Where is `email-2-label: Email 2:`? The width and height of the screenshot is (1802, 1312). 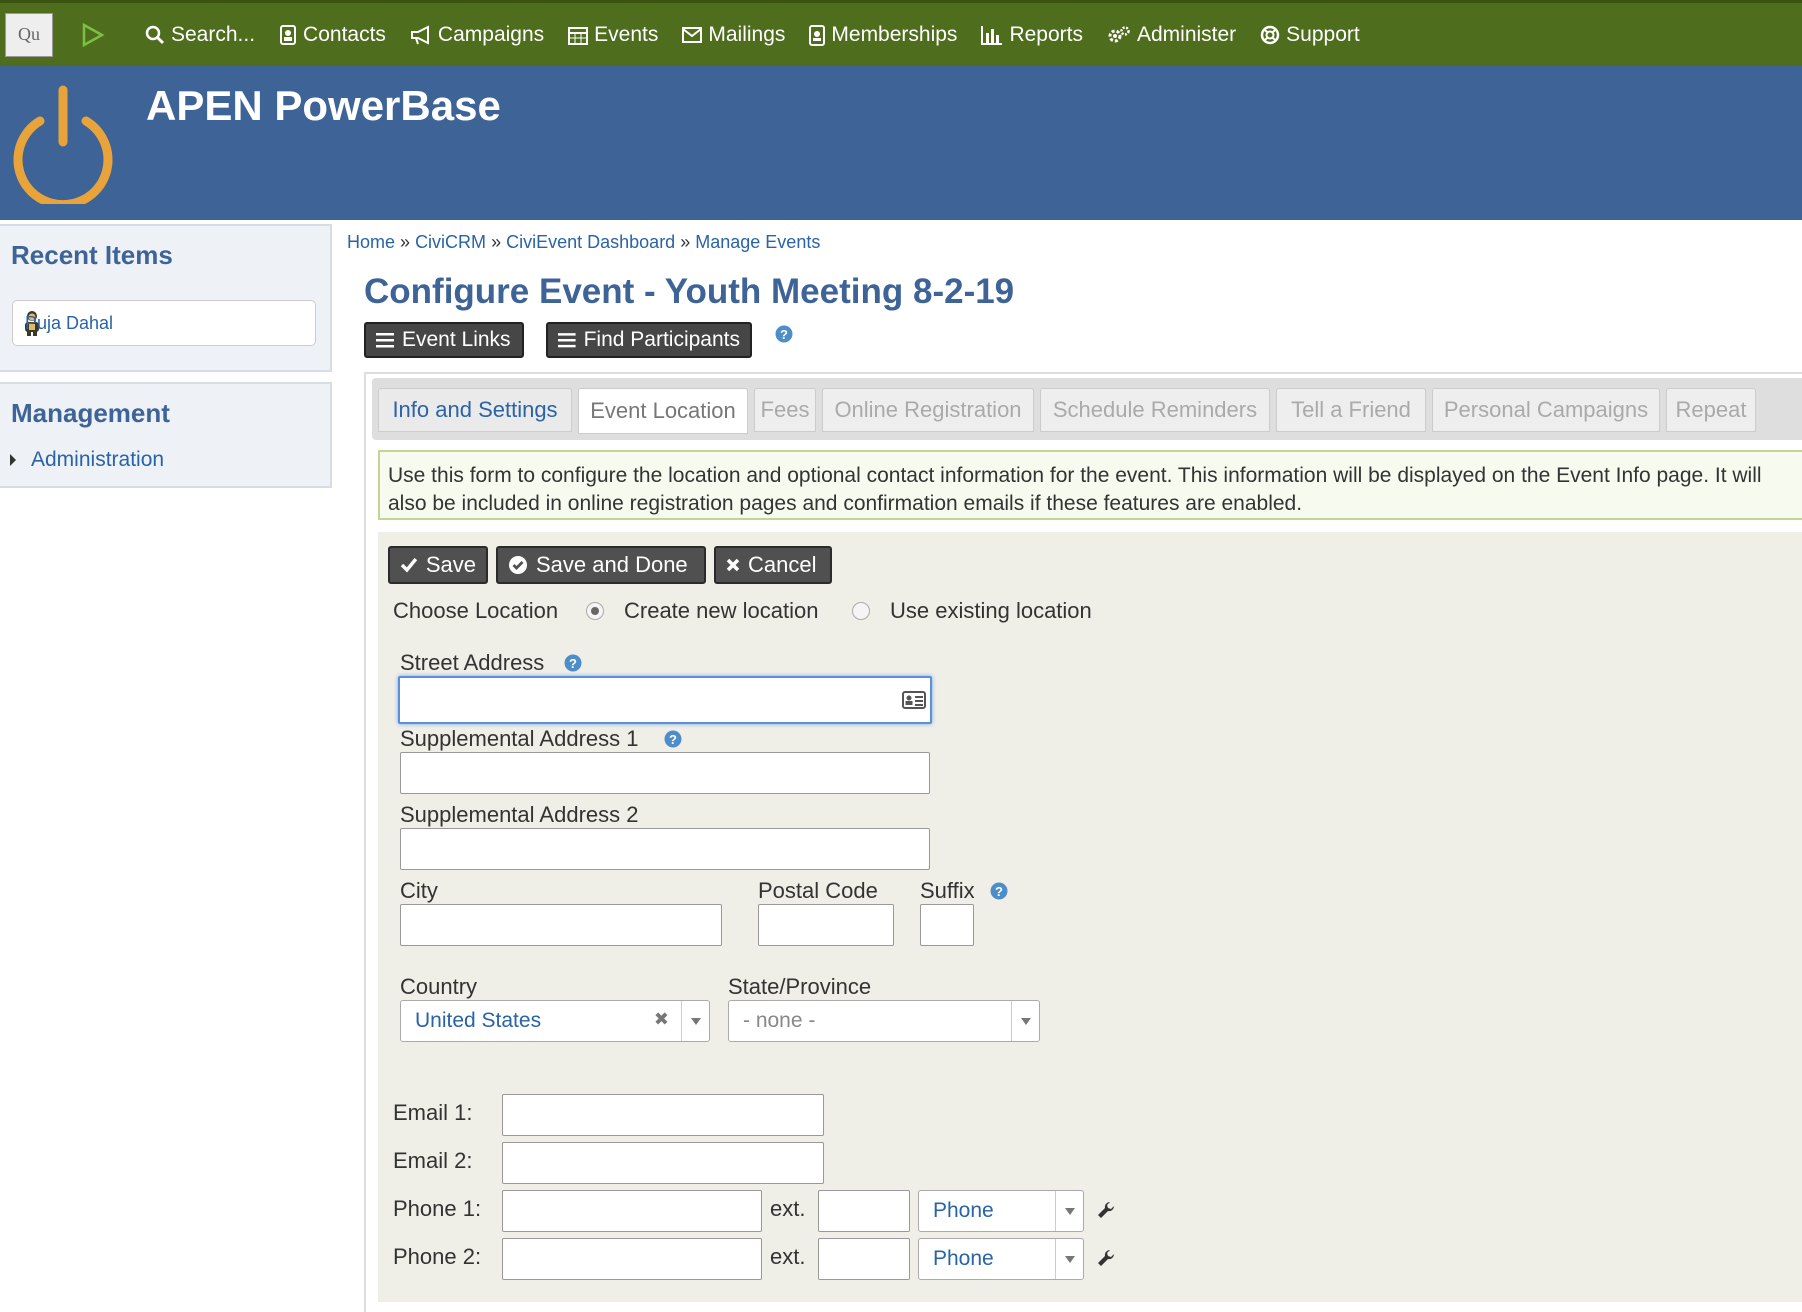 email-2-label: Email 2: is located at coordinates (433, 1160).